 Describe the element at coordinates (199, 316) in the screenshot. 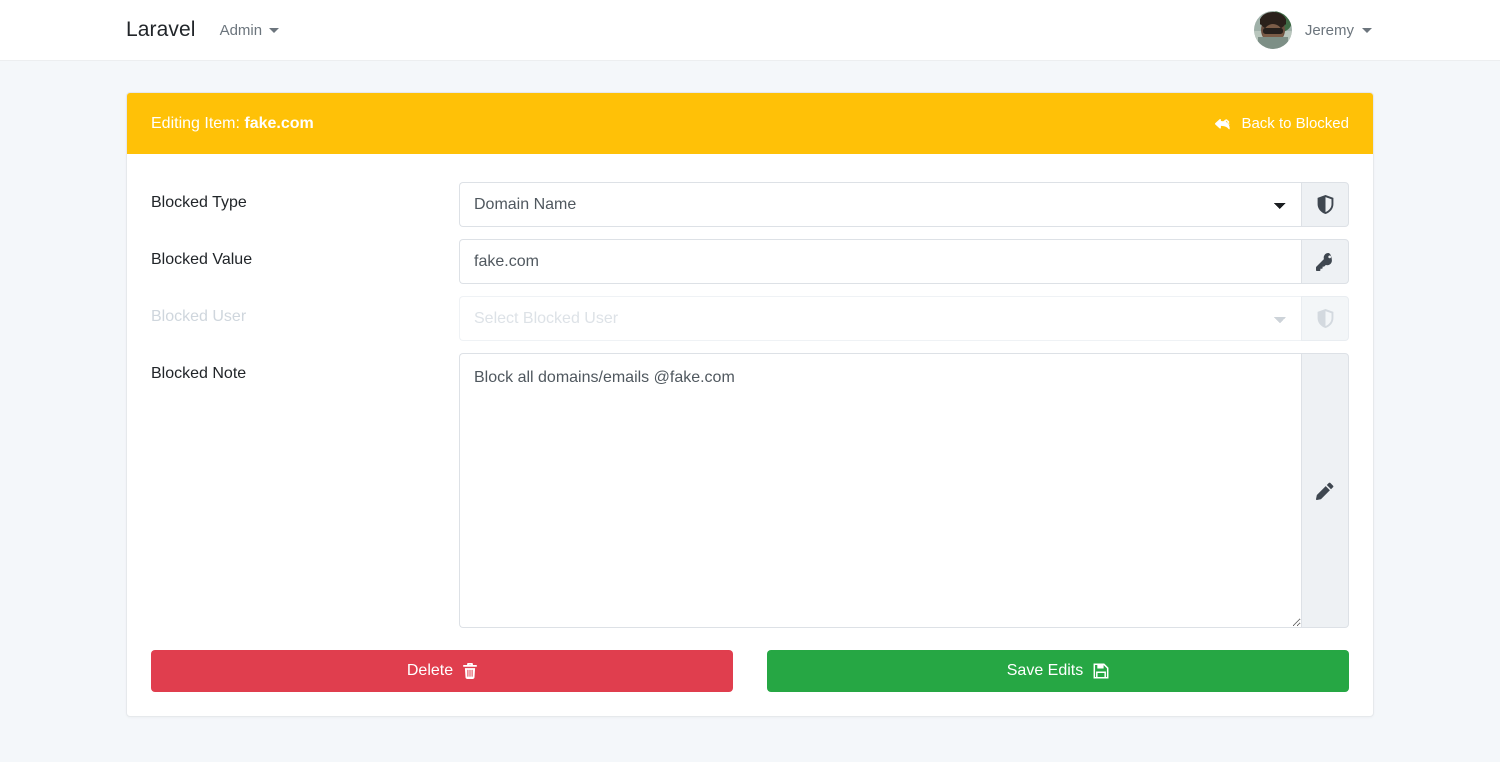

I see `blocked-user-label: Blocked User` at that location.